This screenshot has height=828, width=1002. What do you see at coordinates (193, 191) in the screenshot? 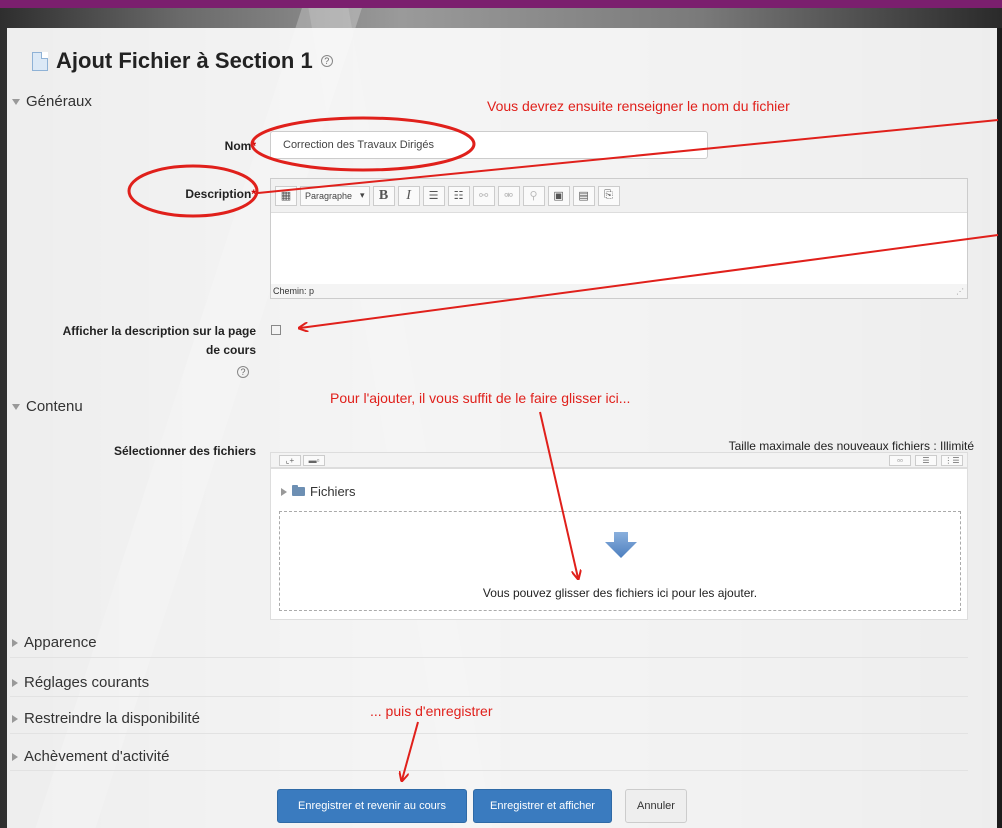
I see `description-highlight-ellipse` at bounding box center [193, 191].